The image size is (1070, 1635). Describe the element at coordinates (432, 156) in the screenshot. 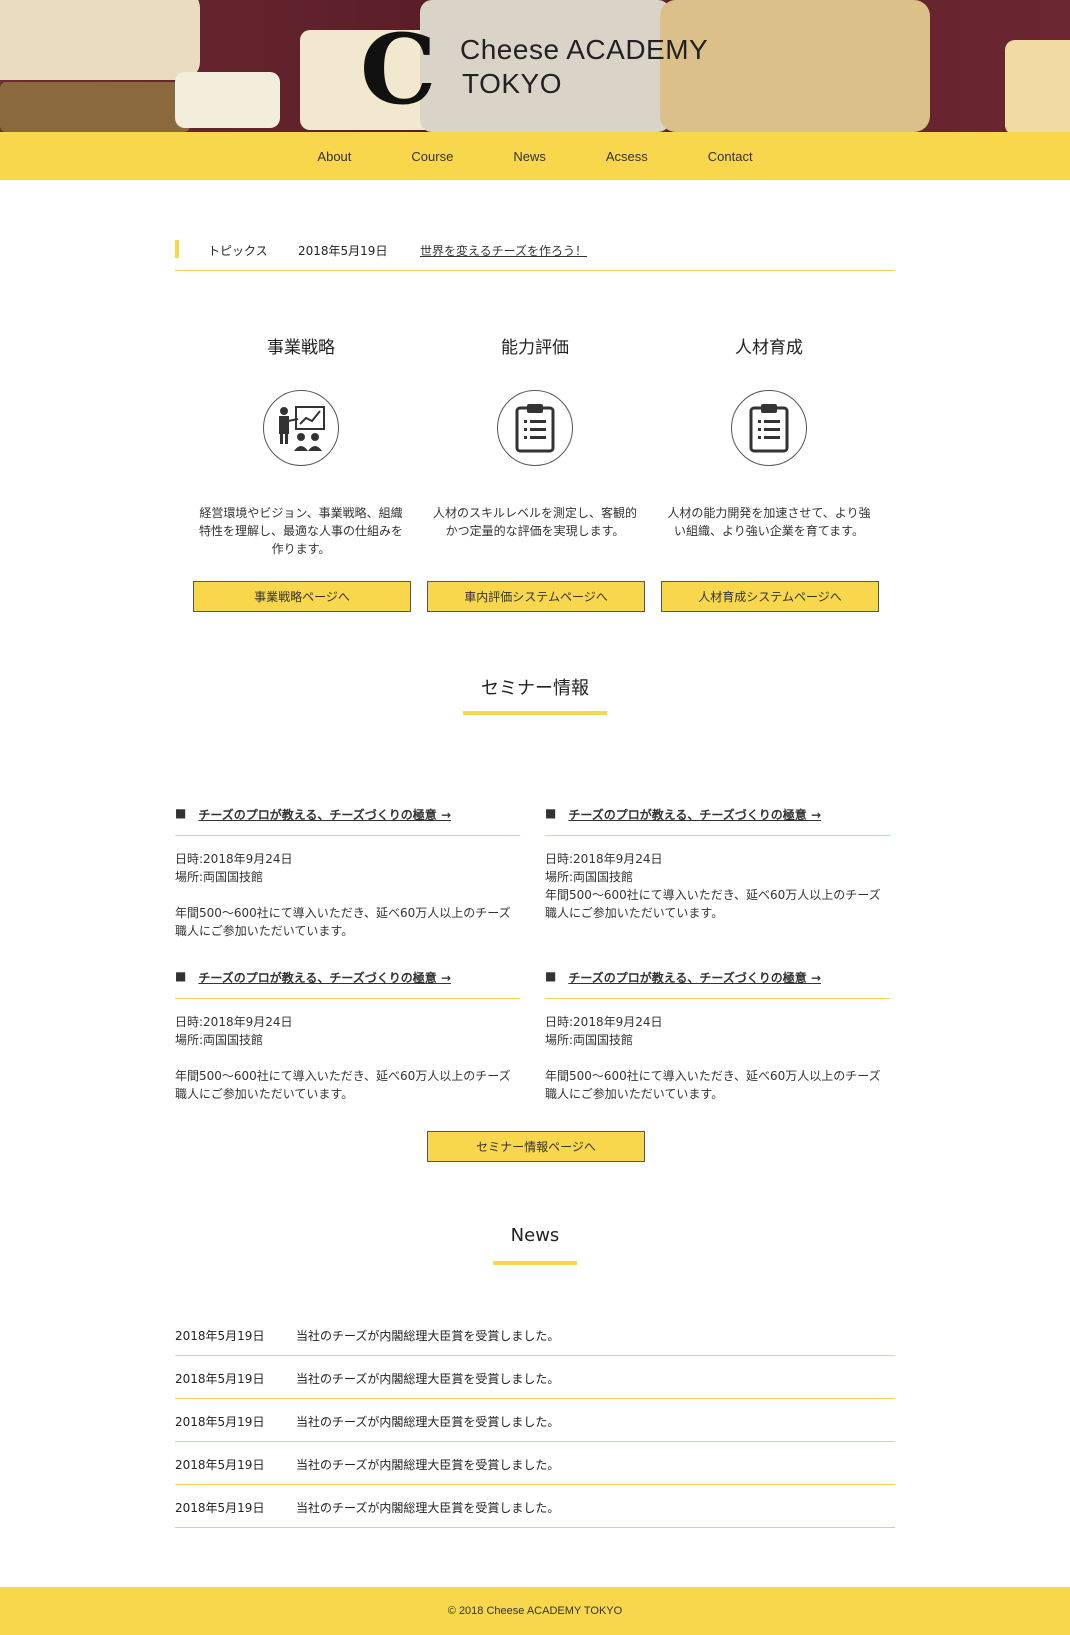

I see `nav-course: Course` at that location.